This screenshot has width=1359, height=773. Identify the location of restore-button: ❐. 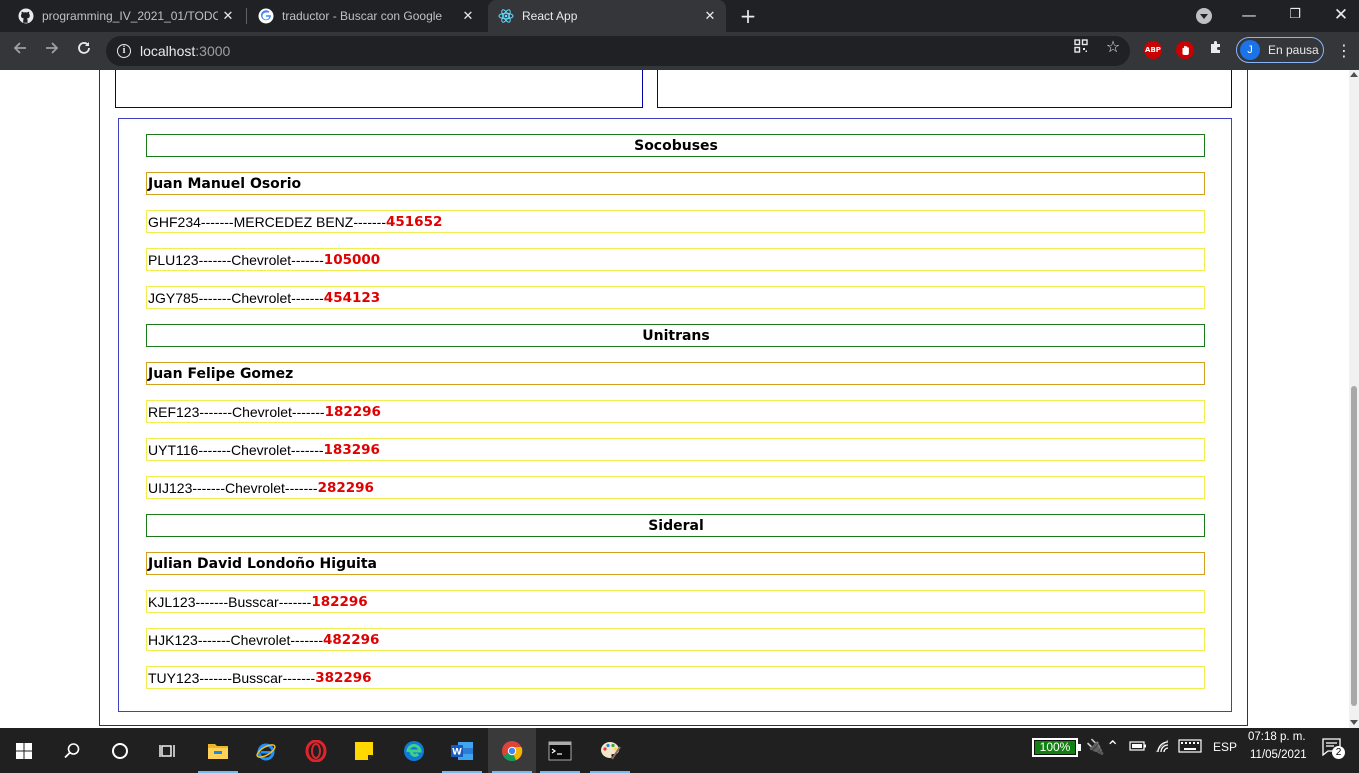
(1295, 16).